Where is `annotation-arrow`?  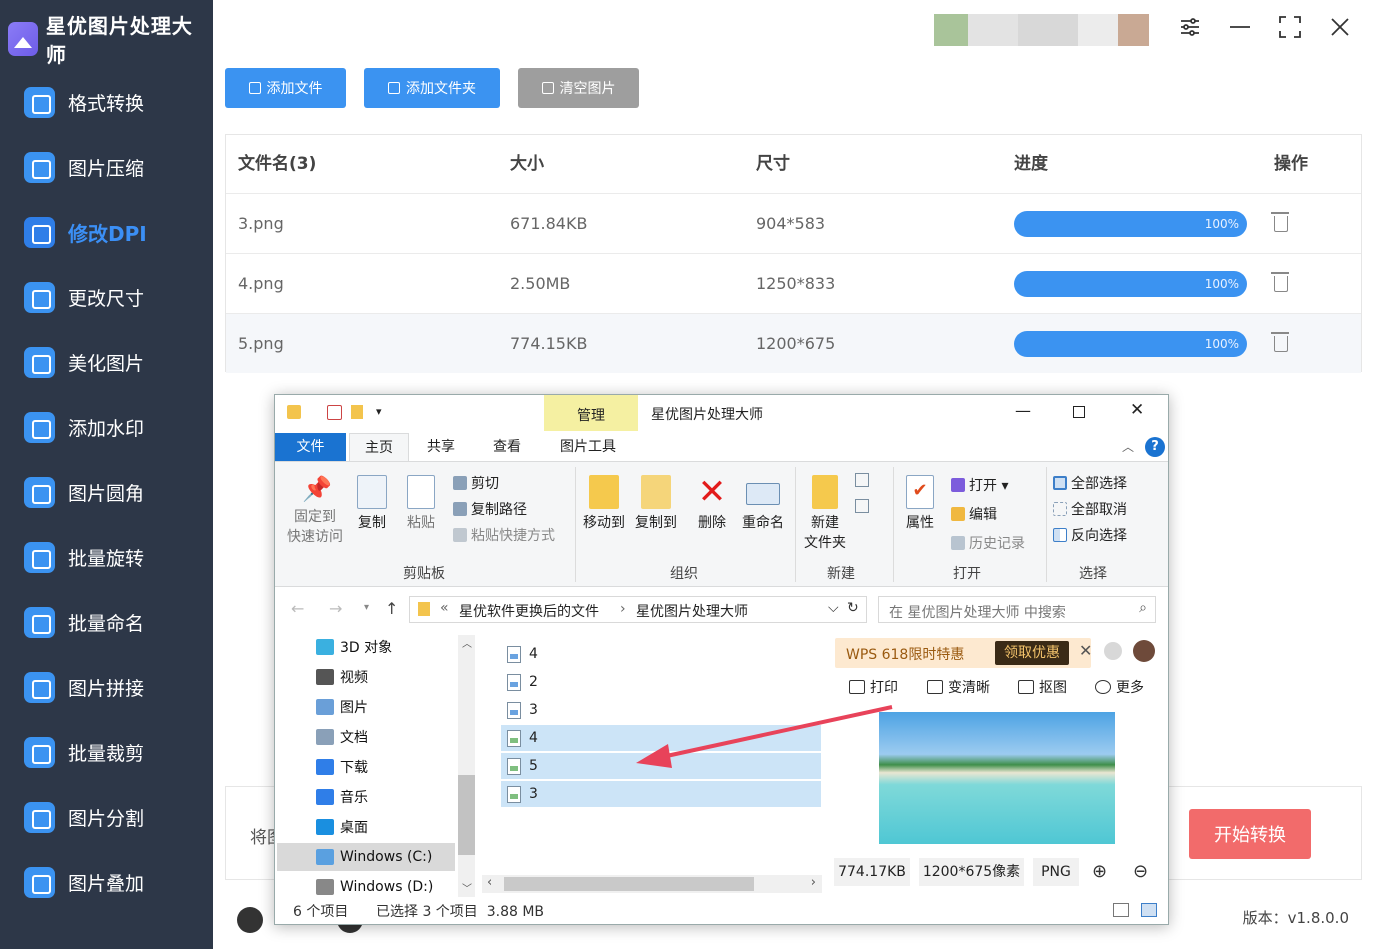 annotation-arrow is located at coordinates (764, 736).